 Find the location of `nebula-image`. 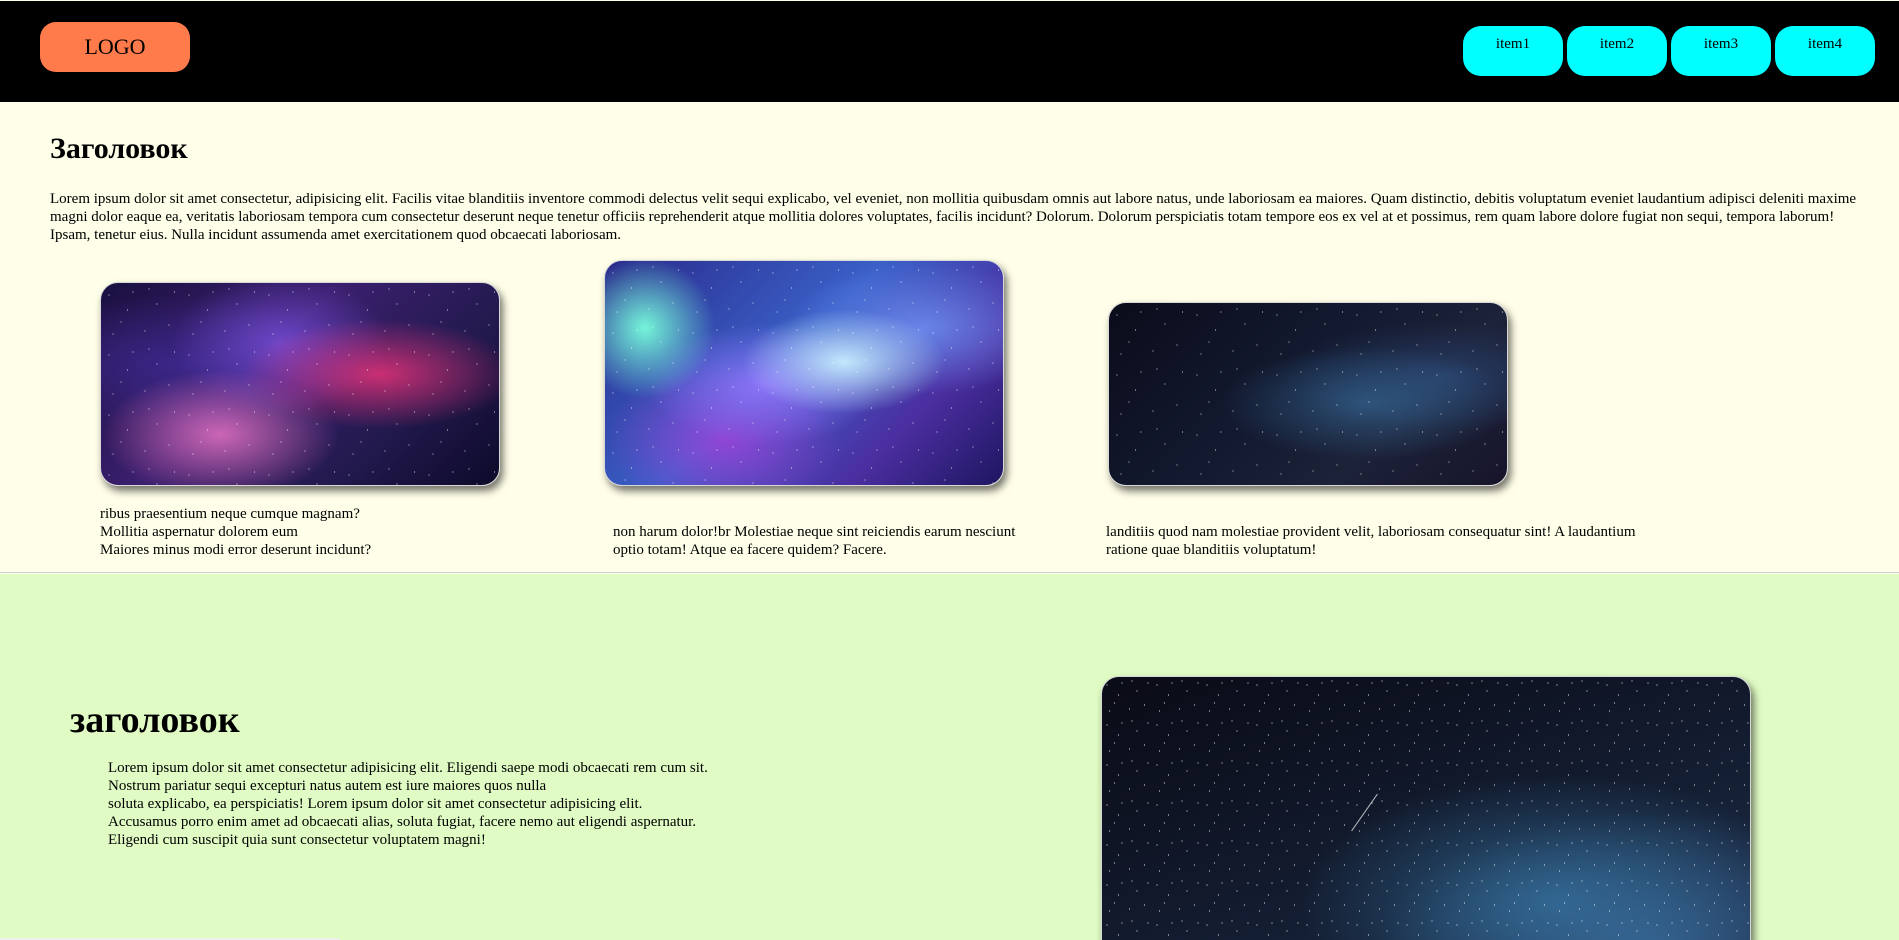

nebula-image is located at coordinates (300, 384).